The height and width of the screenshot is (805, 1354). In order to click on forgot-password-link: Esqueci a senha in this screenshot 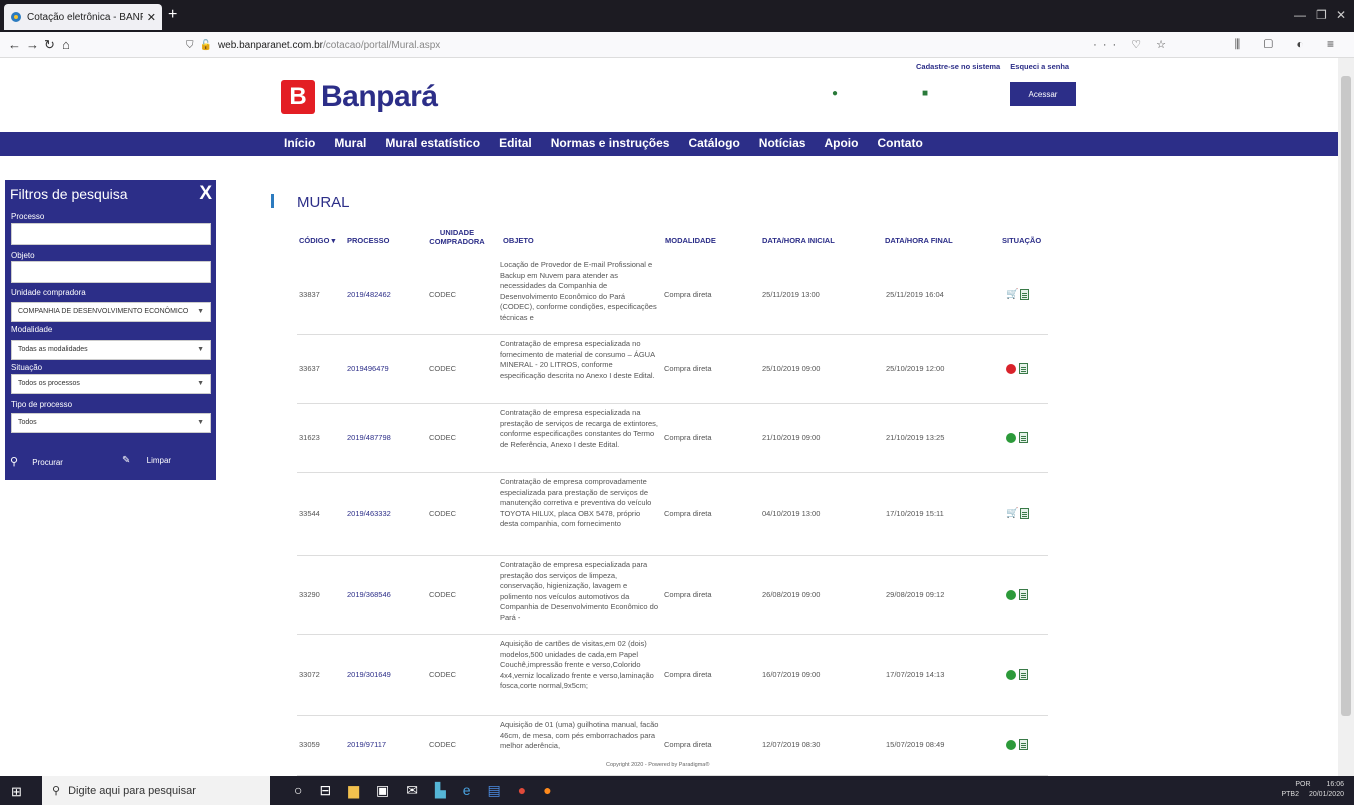, I will do `click(1039, 66)`.